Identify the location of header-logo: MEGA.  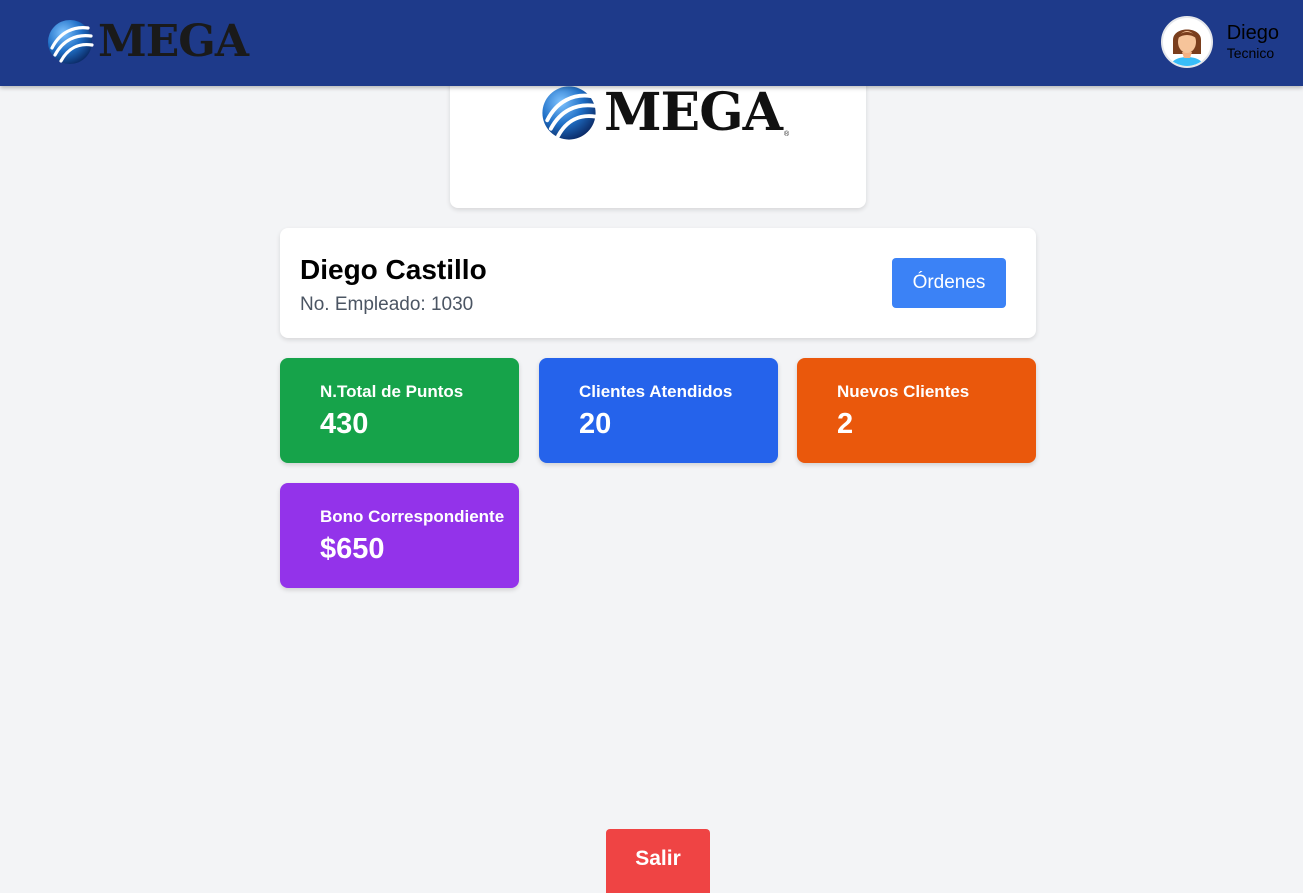
(147, 41).